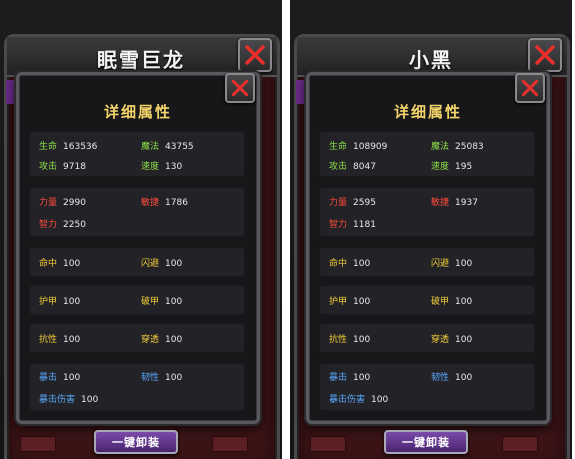 The width and height of the screenshot is (575, 459). Describe the element at coordinates (164, 203) in the screenshot. I see `stat-agi: 敏捷 1786` at that location.